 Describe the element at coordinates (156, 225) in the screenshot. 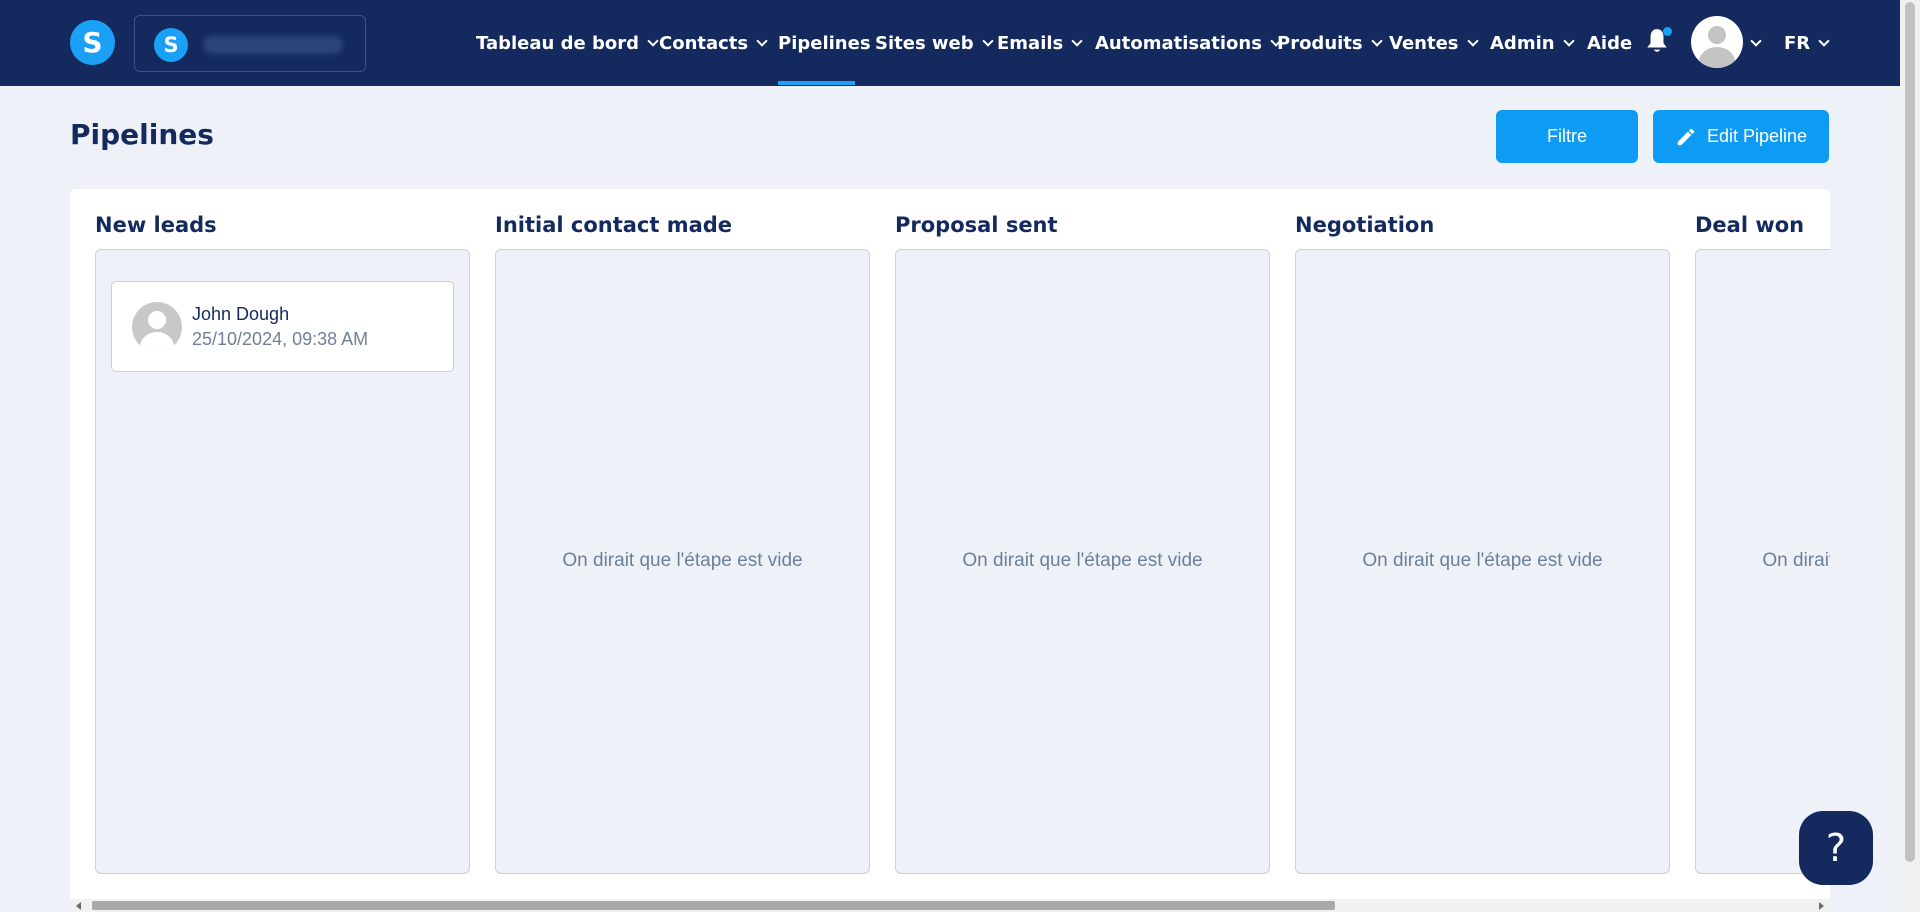

I see `stage-title: New leads` at that location.